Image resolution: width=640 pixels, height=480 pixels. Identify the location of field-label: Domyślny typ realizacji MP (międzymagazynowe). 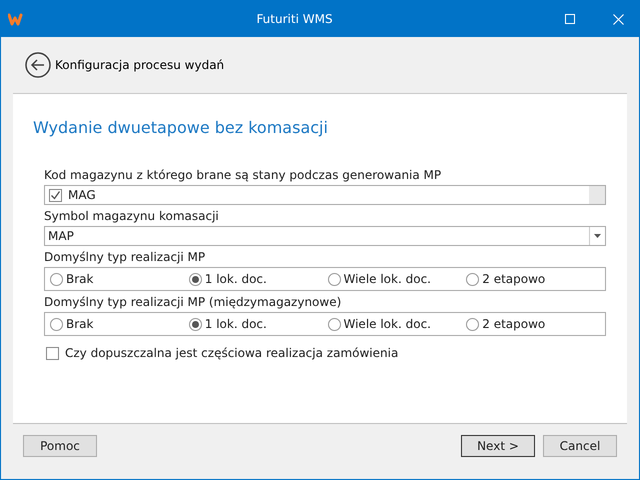
(193, 302).